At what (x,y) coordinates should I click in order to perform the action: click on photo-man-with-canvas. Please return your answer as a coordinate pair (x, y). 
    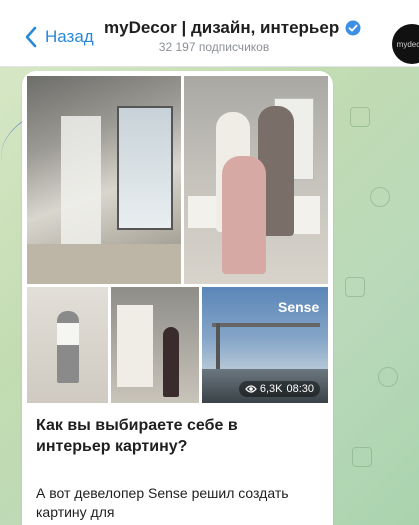
    Looking at the image, I should click on (67, 345).